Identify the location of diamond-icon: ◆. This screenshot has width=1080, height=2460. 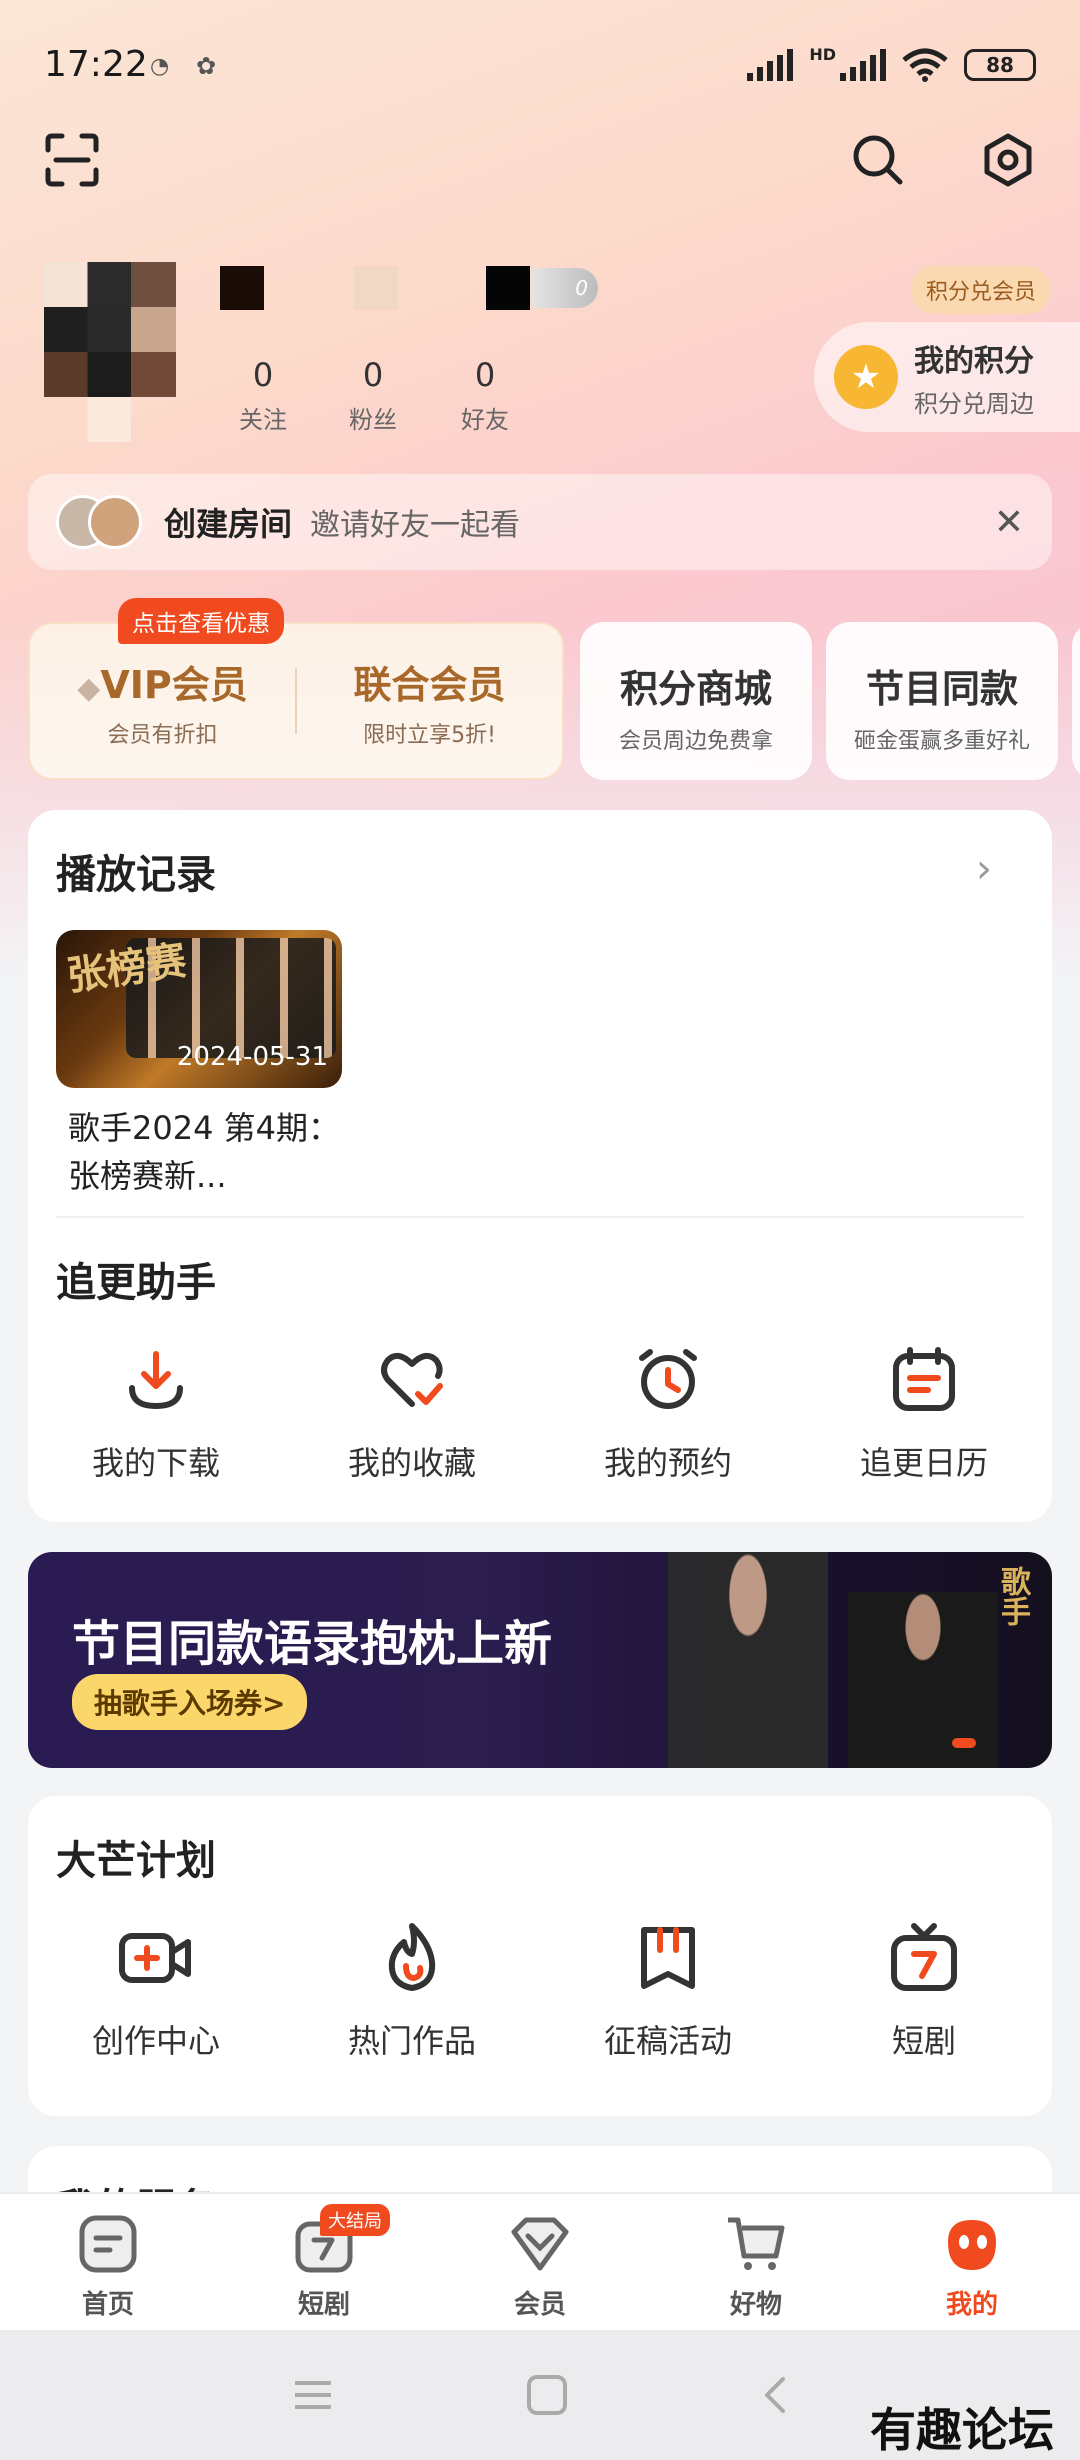
(89, 688).